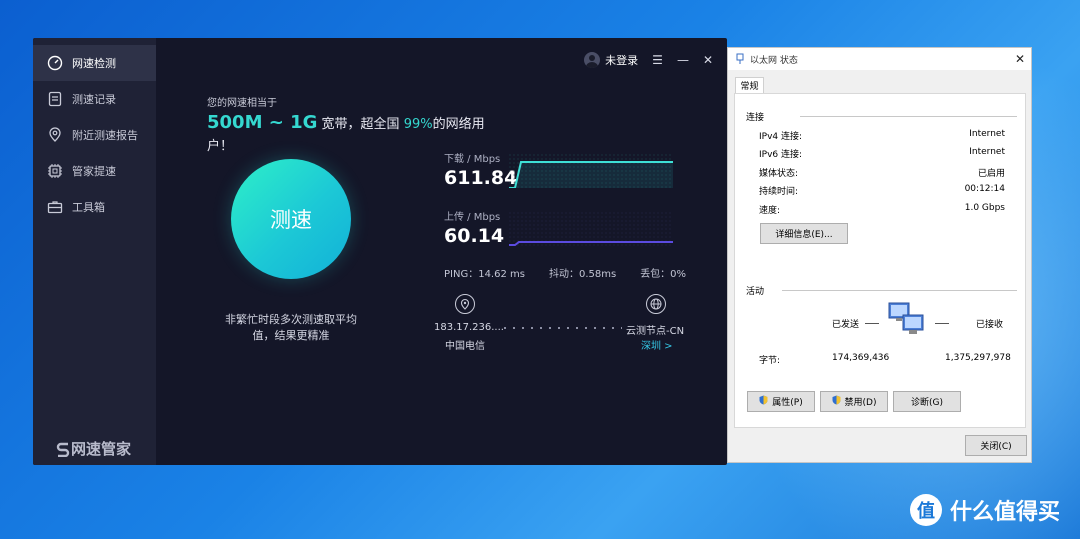 The height and width of the screenshot is (539, 1080). I want to click on connection-section-title: 连接, so click(755, 118).